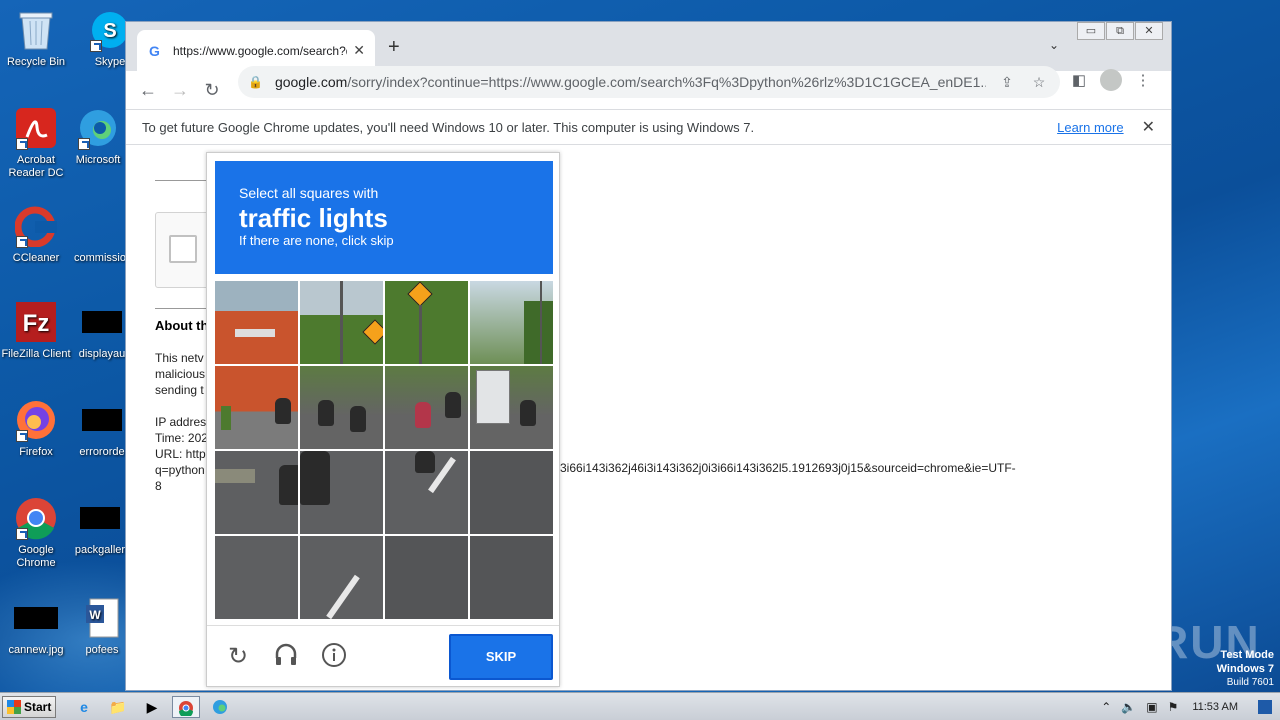 This screenshot has height=720, width=1280. I want to click on tab-title: https://www.google.com/search?q=, so click(260, 50).